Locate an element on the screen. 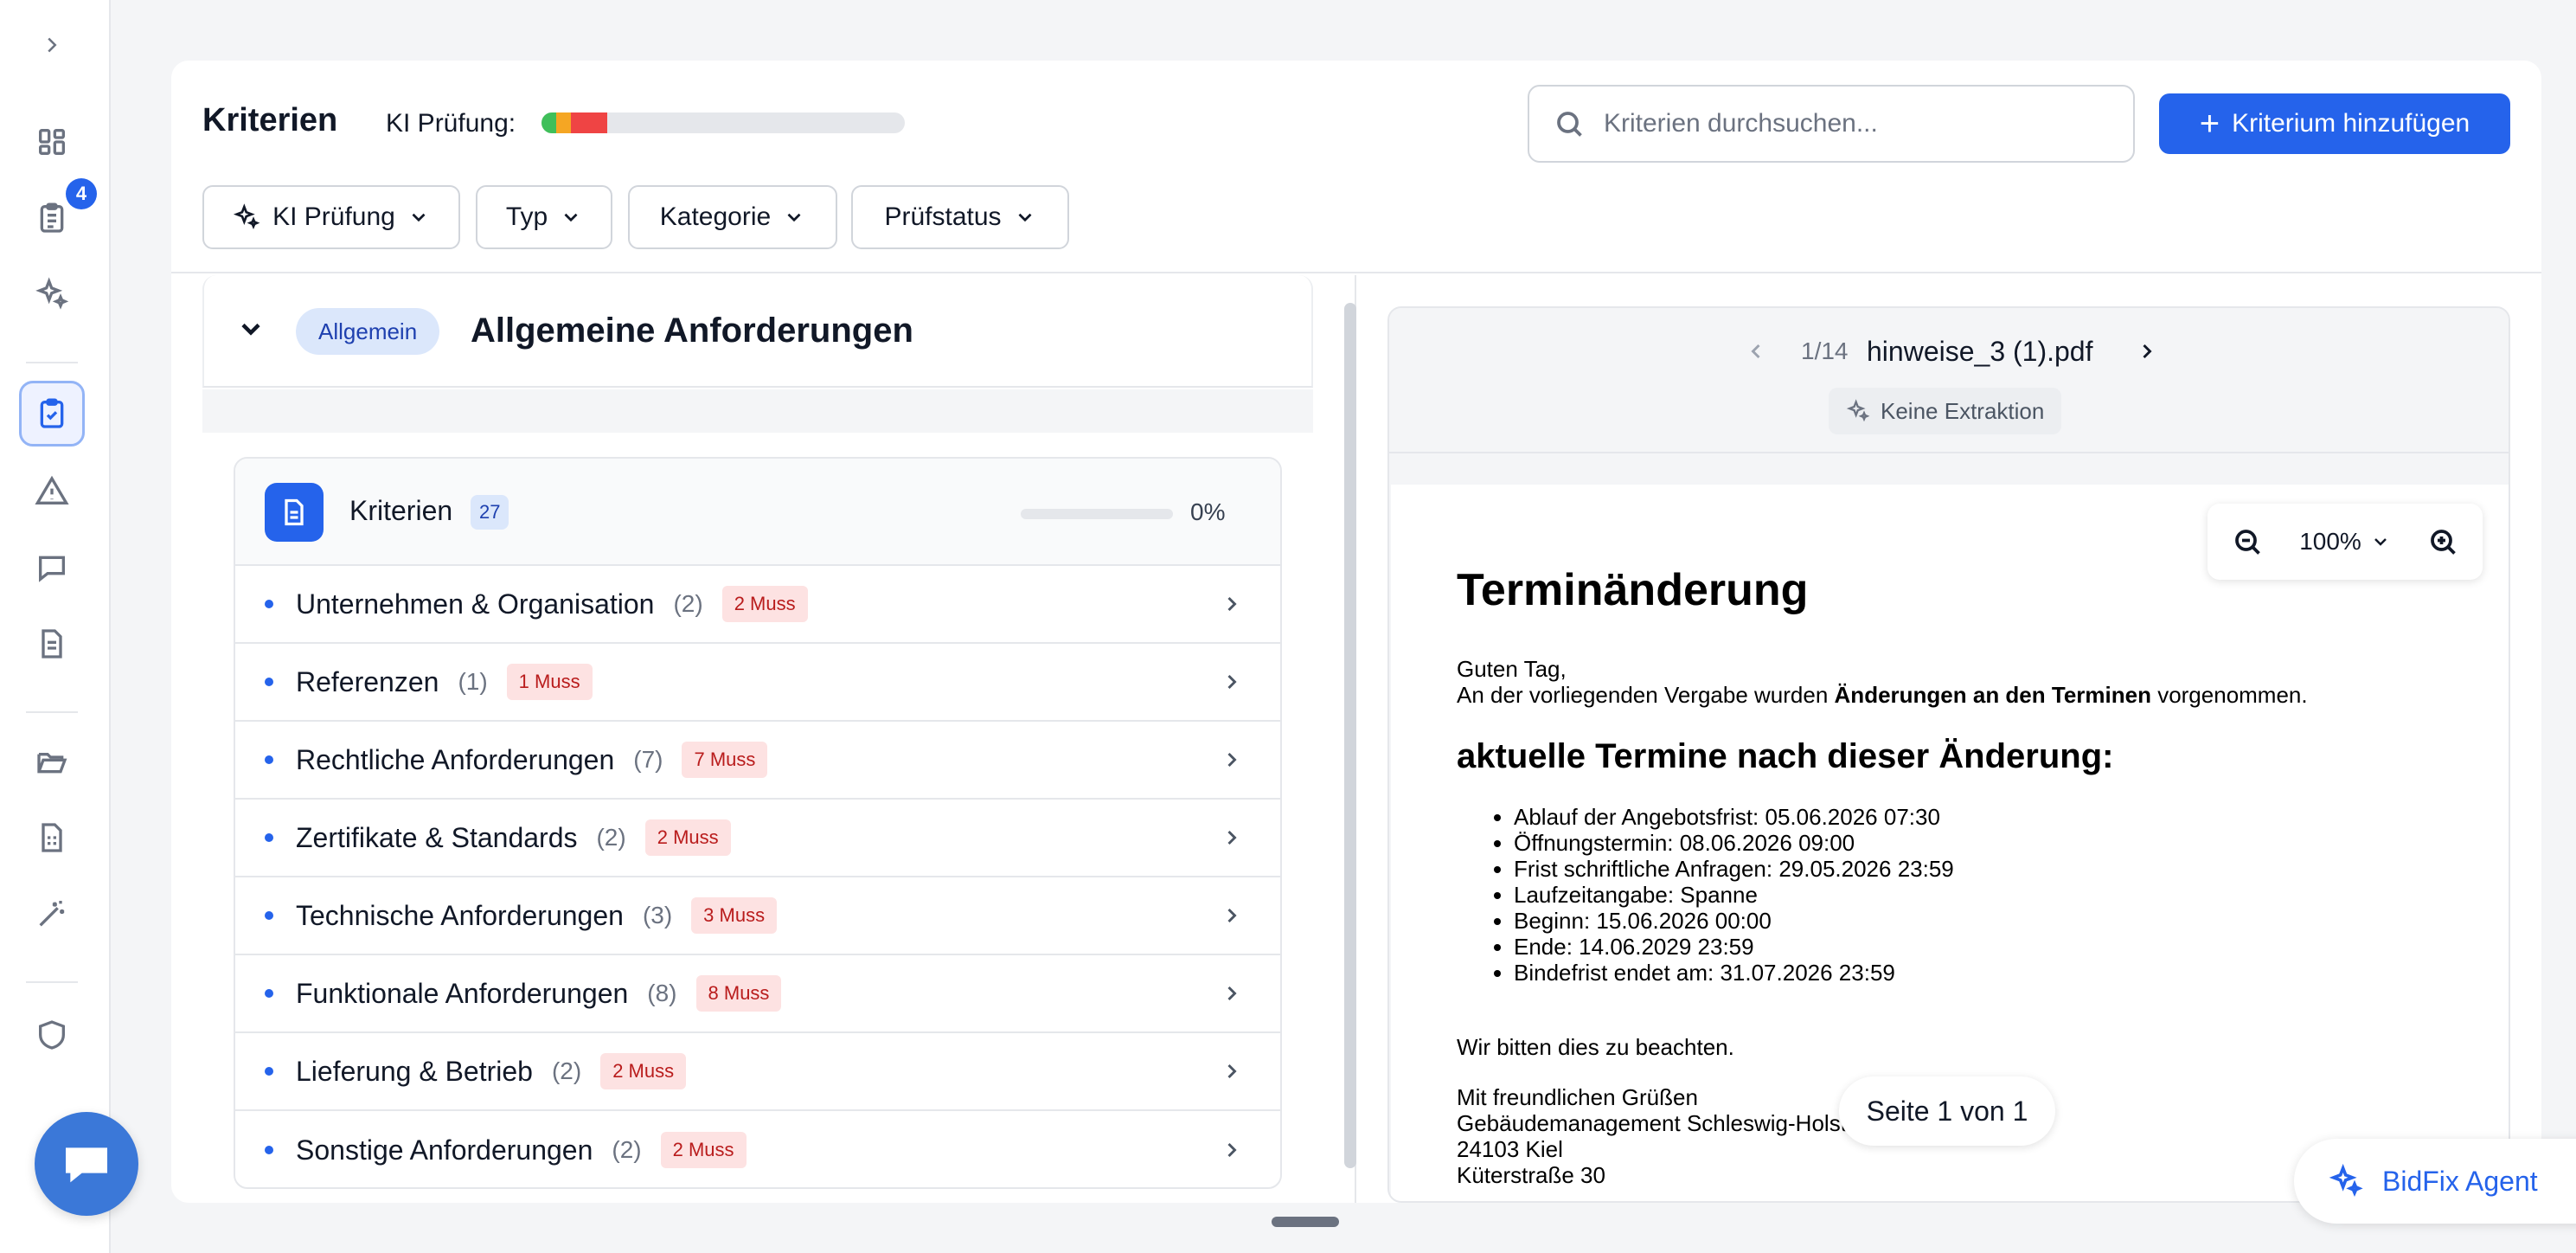  filter-typ: Typ is located at coordinates (544, 217).